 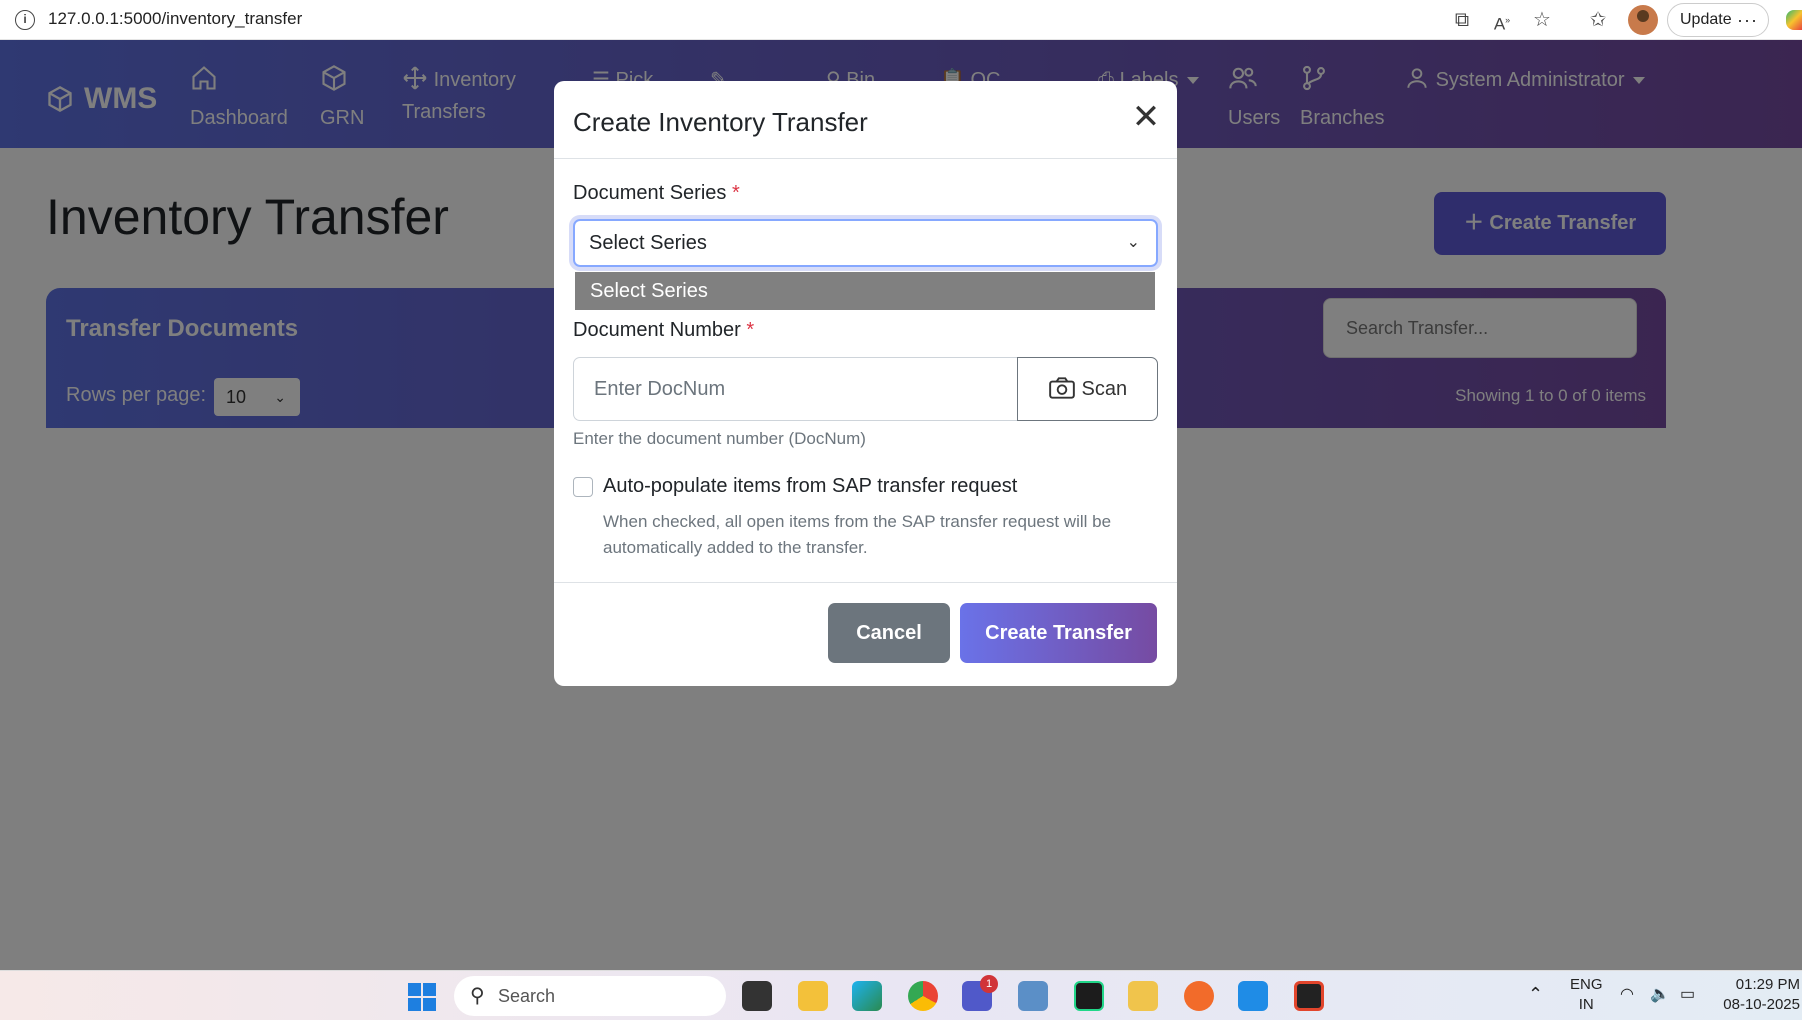 What do you see at coordinates (865, 243) in the screenshot?
I see `document-series-select: Select Series ⌄` at bounding box center [865, 243].